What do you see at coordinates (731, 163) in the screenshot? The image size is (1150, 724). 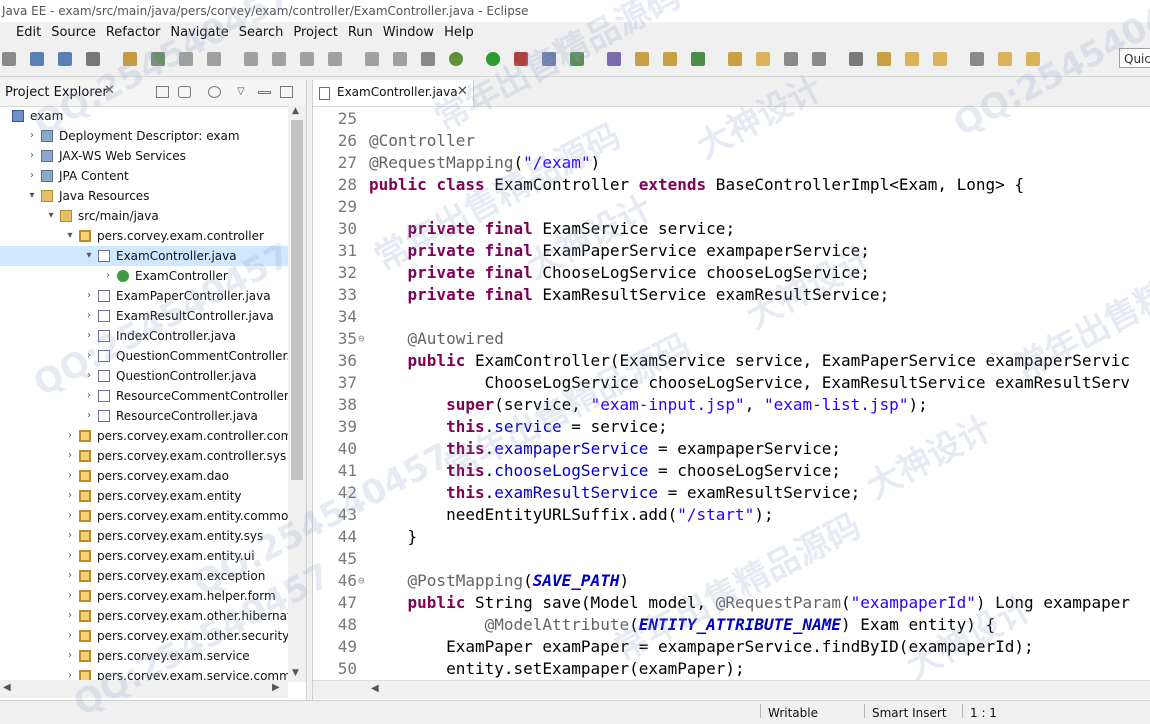 I see `code-line: 27 @RequestMapping("/exam")` at bounding box center [731, 163].